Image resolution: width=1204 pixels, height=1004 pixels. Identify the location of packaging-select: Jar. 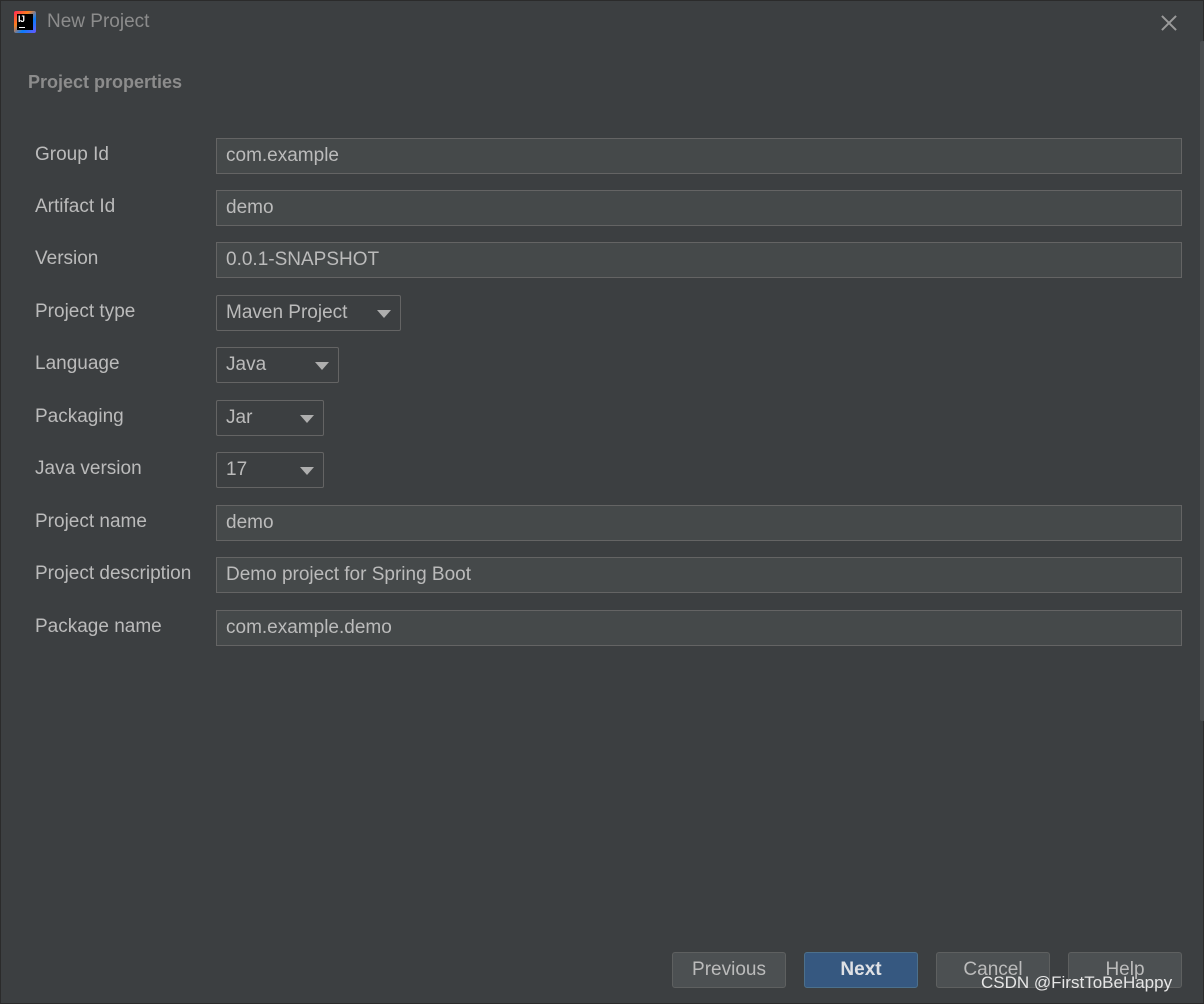
(270, 418).